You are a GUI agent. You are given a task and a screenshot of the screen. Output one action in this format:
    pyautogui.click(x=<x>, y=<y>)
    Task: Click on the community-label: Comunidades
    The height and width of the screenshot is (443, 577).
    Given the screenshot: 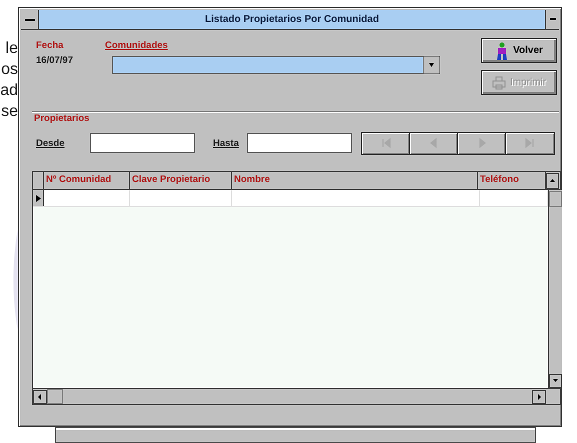 What is the action you would take?
    pyautogui.click(x=137, y=45)
    